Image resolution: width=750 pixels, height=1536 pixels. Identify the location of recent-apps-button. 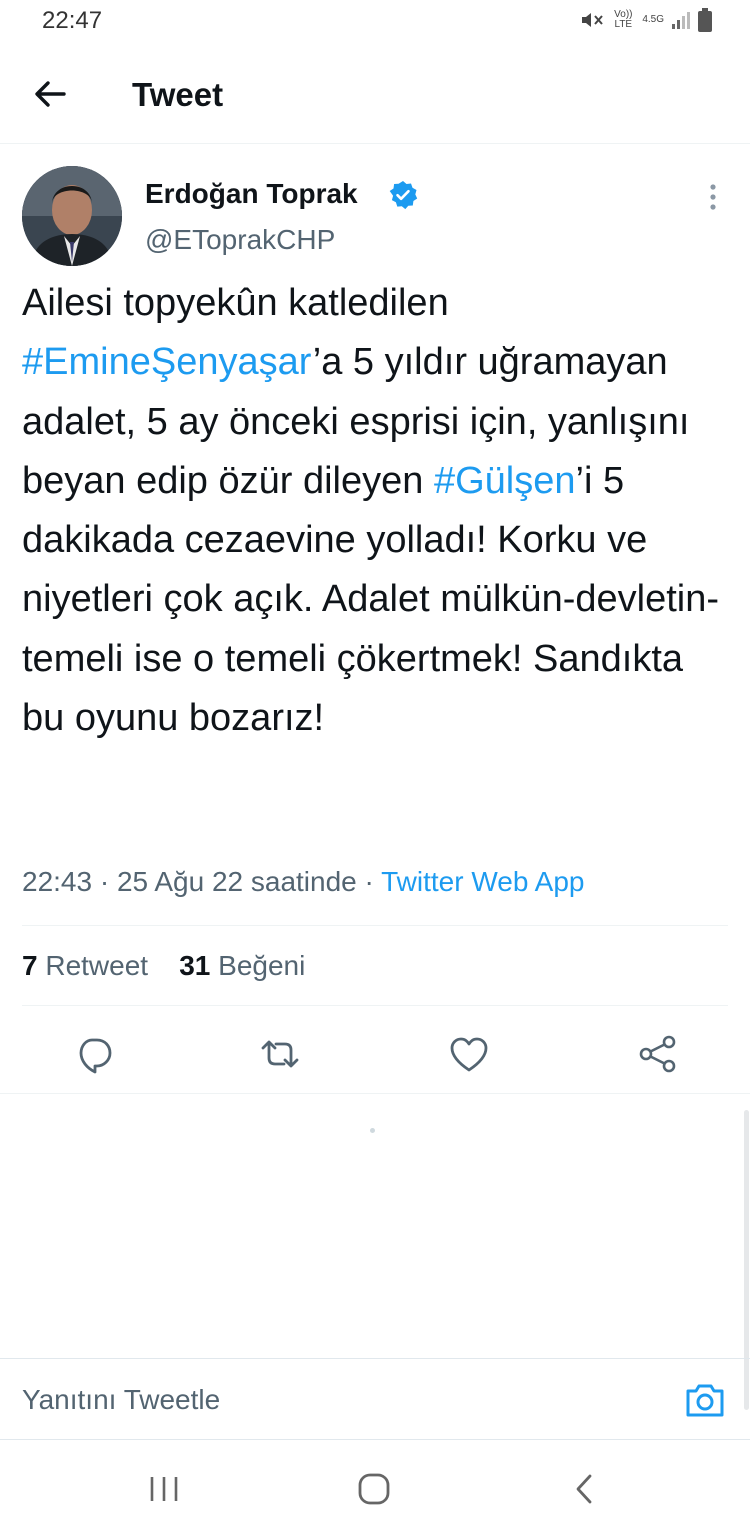
(164, 1489).